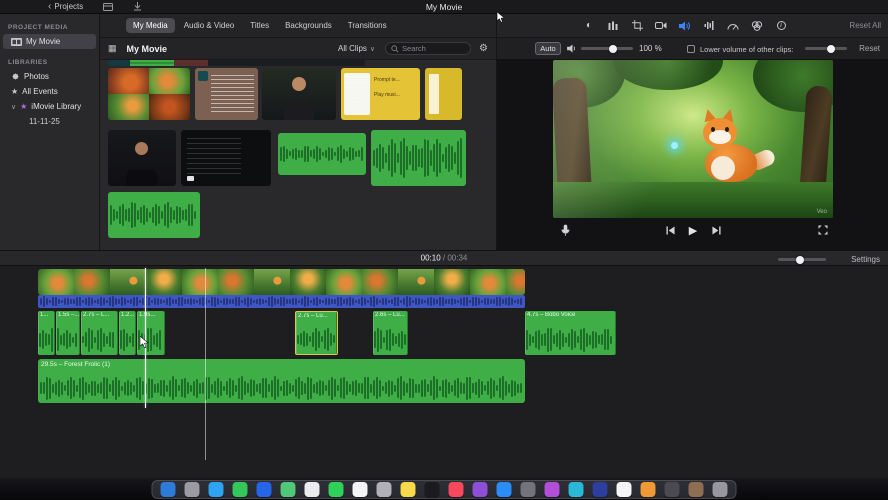  What do you see at coordinates (826, 48) in the screenshot?
I see `lower-volume-slider` at bounding box center [826, 48].